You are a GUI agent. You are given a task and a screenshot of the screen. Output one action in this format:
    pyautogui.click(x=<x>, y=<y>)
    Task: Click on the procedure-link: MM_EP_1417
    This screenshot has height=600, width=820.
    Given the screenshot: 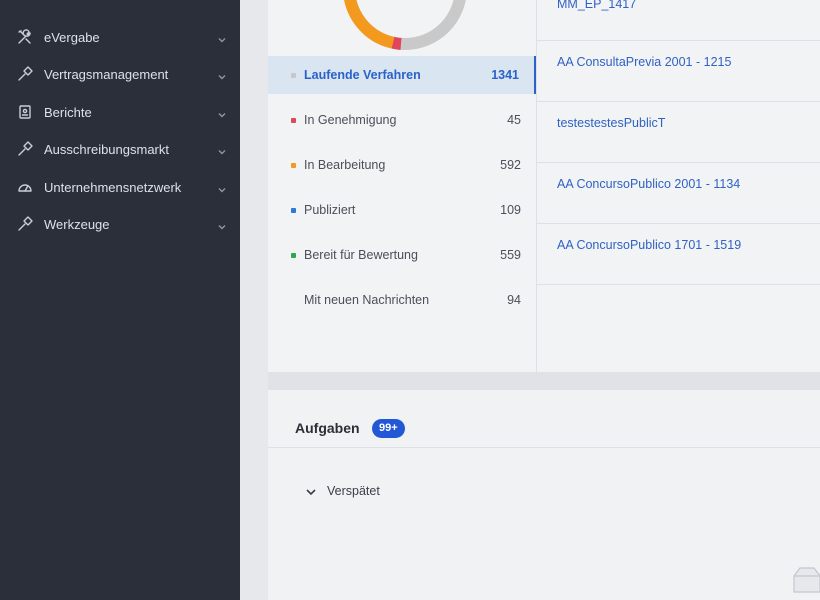 What is the action you would take?
    pyautogui.click(x=596, y=5)
    